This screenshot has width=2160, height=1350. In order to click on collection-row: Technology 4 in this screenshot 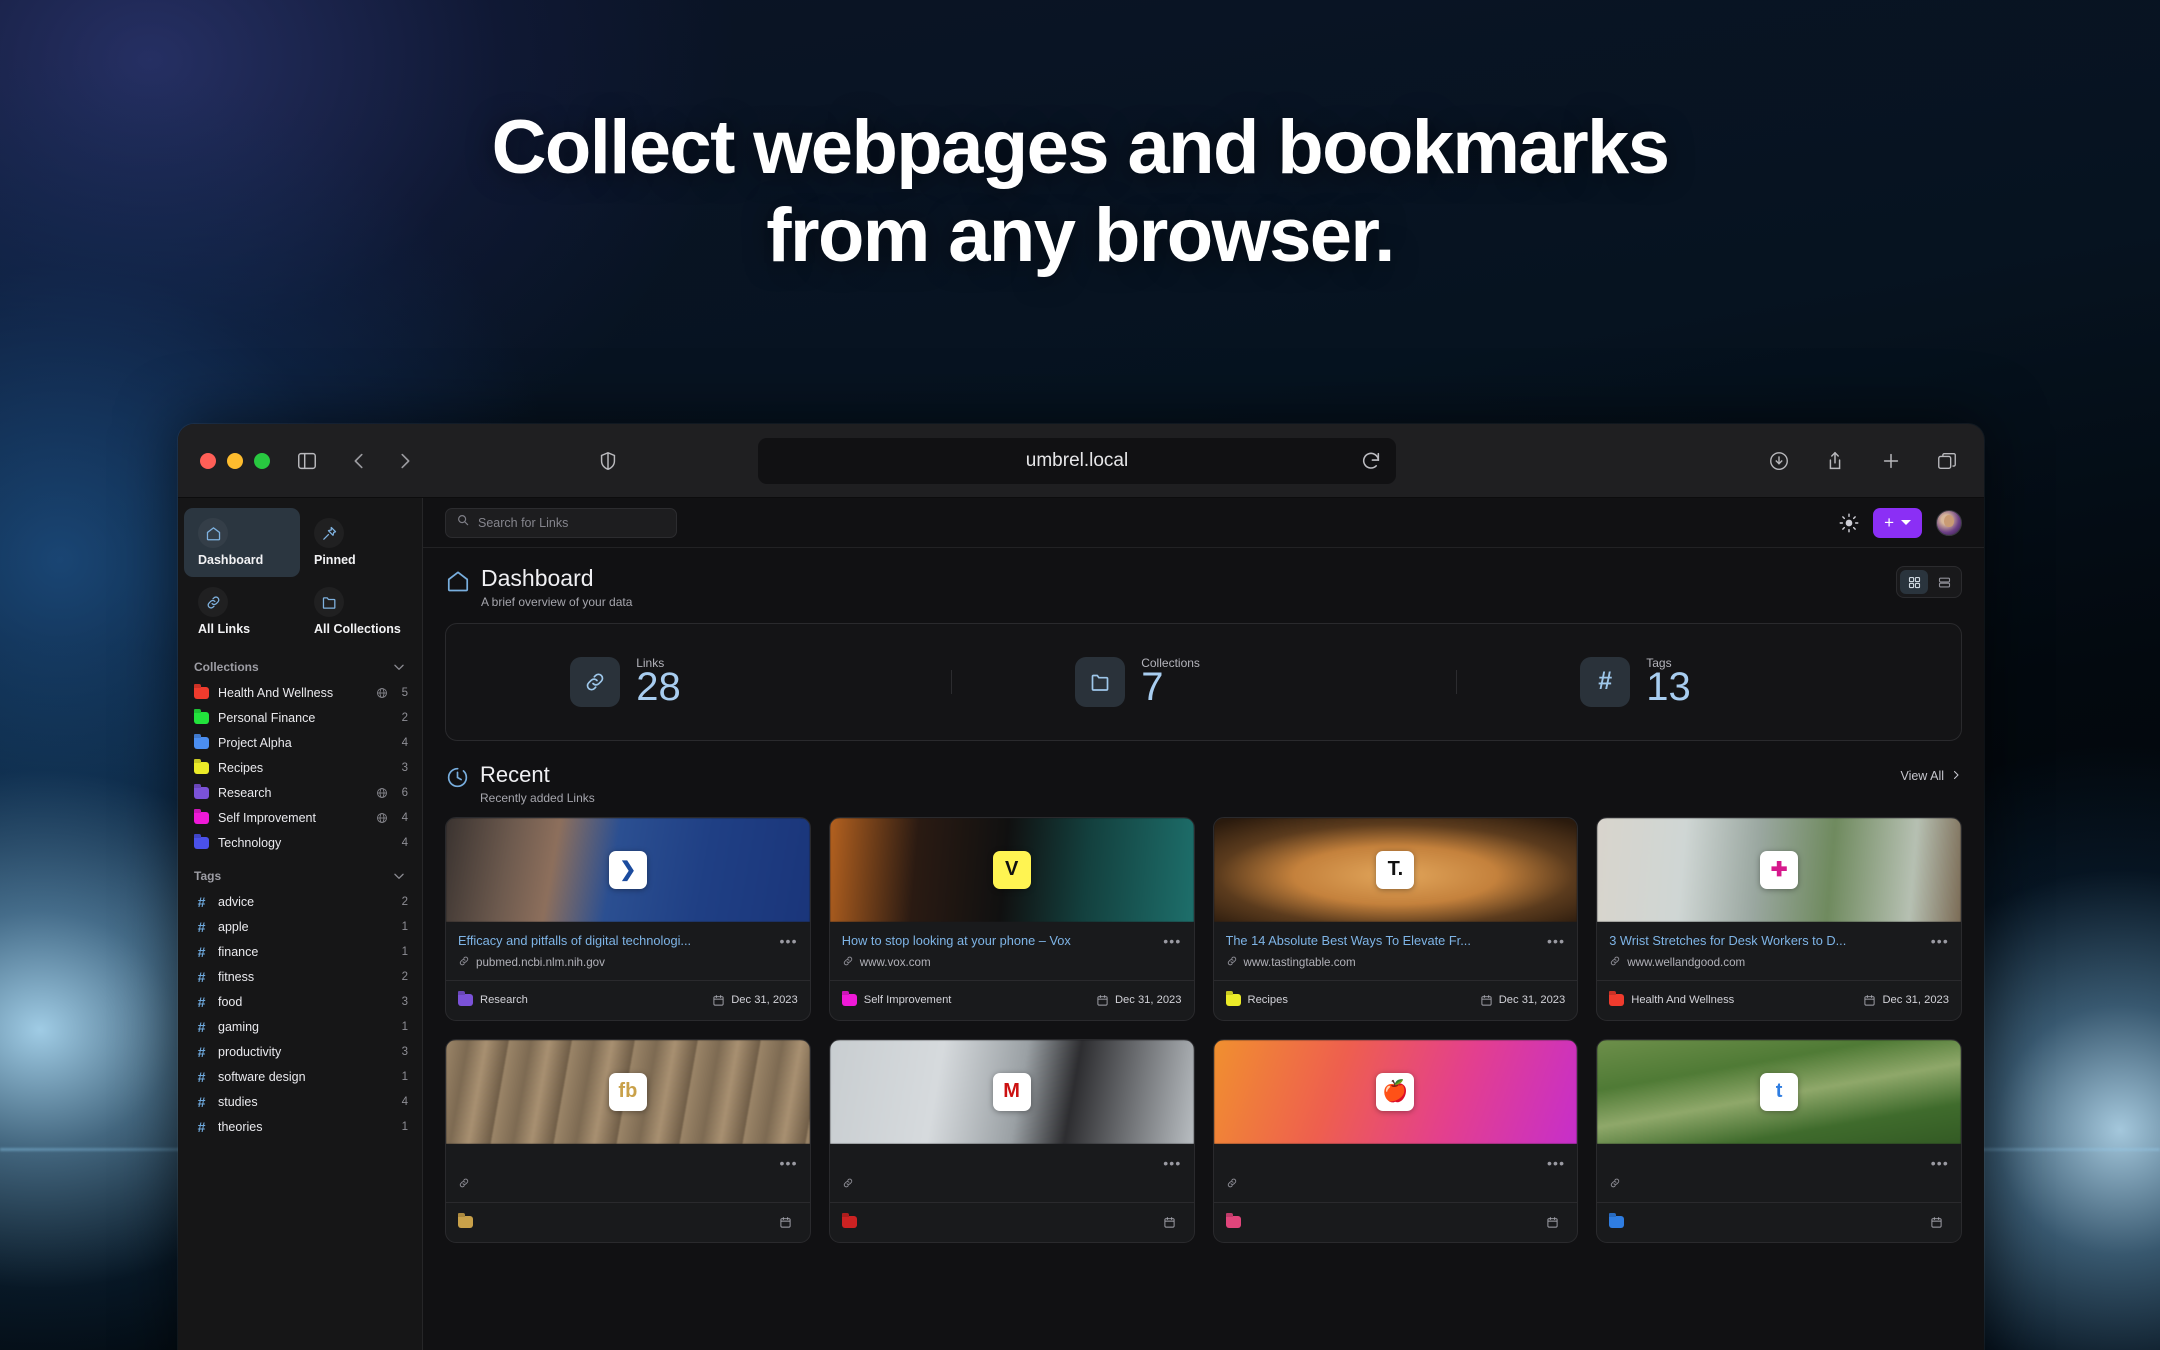, I will do `click(300, 842)`.